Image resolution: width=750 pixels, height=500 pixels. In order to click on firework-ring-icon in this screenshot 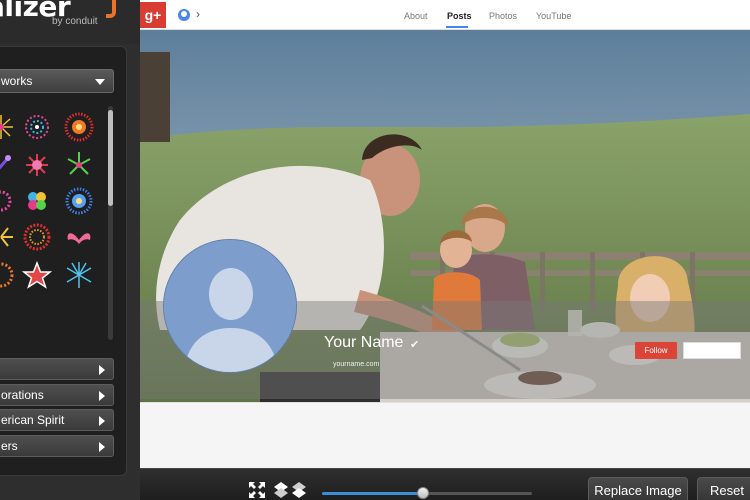, I will do `click(37, 127)`.